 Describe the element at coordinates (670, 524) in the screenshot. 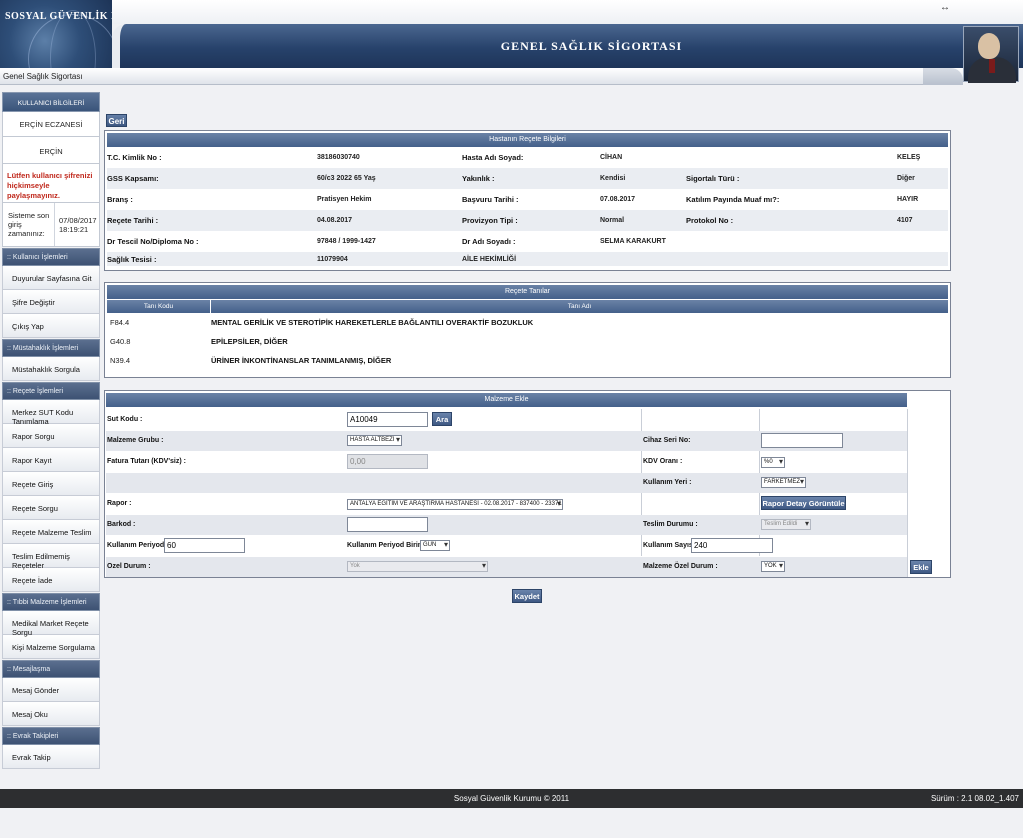

I see `delivery-label: Teslim Durumu :` at that location.